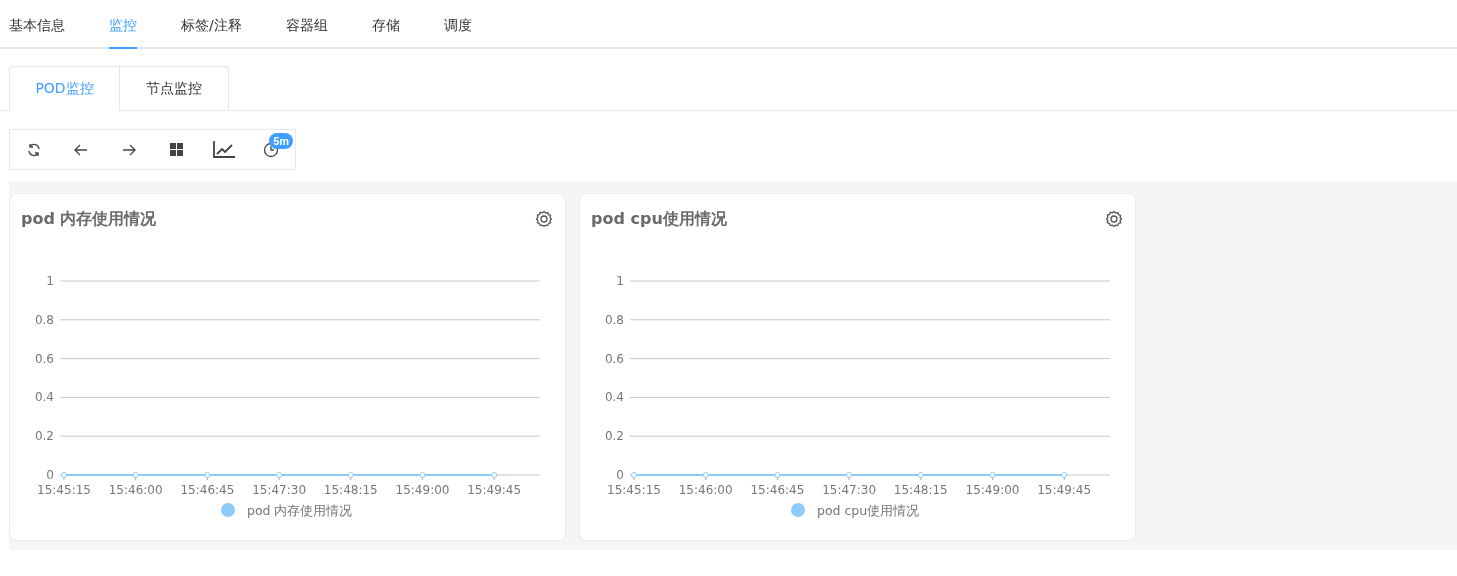 The height and width of the screenshot is (576, 1457). Describe the element at coordinates (659, 219) in the screenshot. I see `panel-title: pod cpu使用情况` at that location.